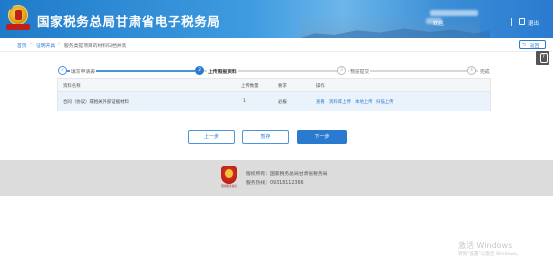 The height and width of the screenshot is (272, 553). I want to click on step-4-indicator: 4, so click(471, 70).